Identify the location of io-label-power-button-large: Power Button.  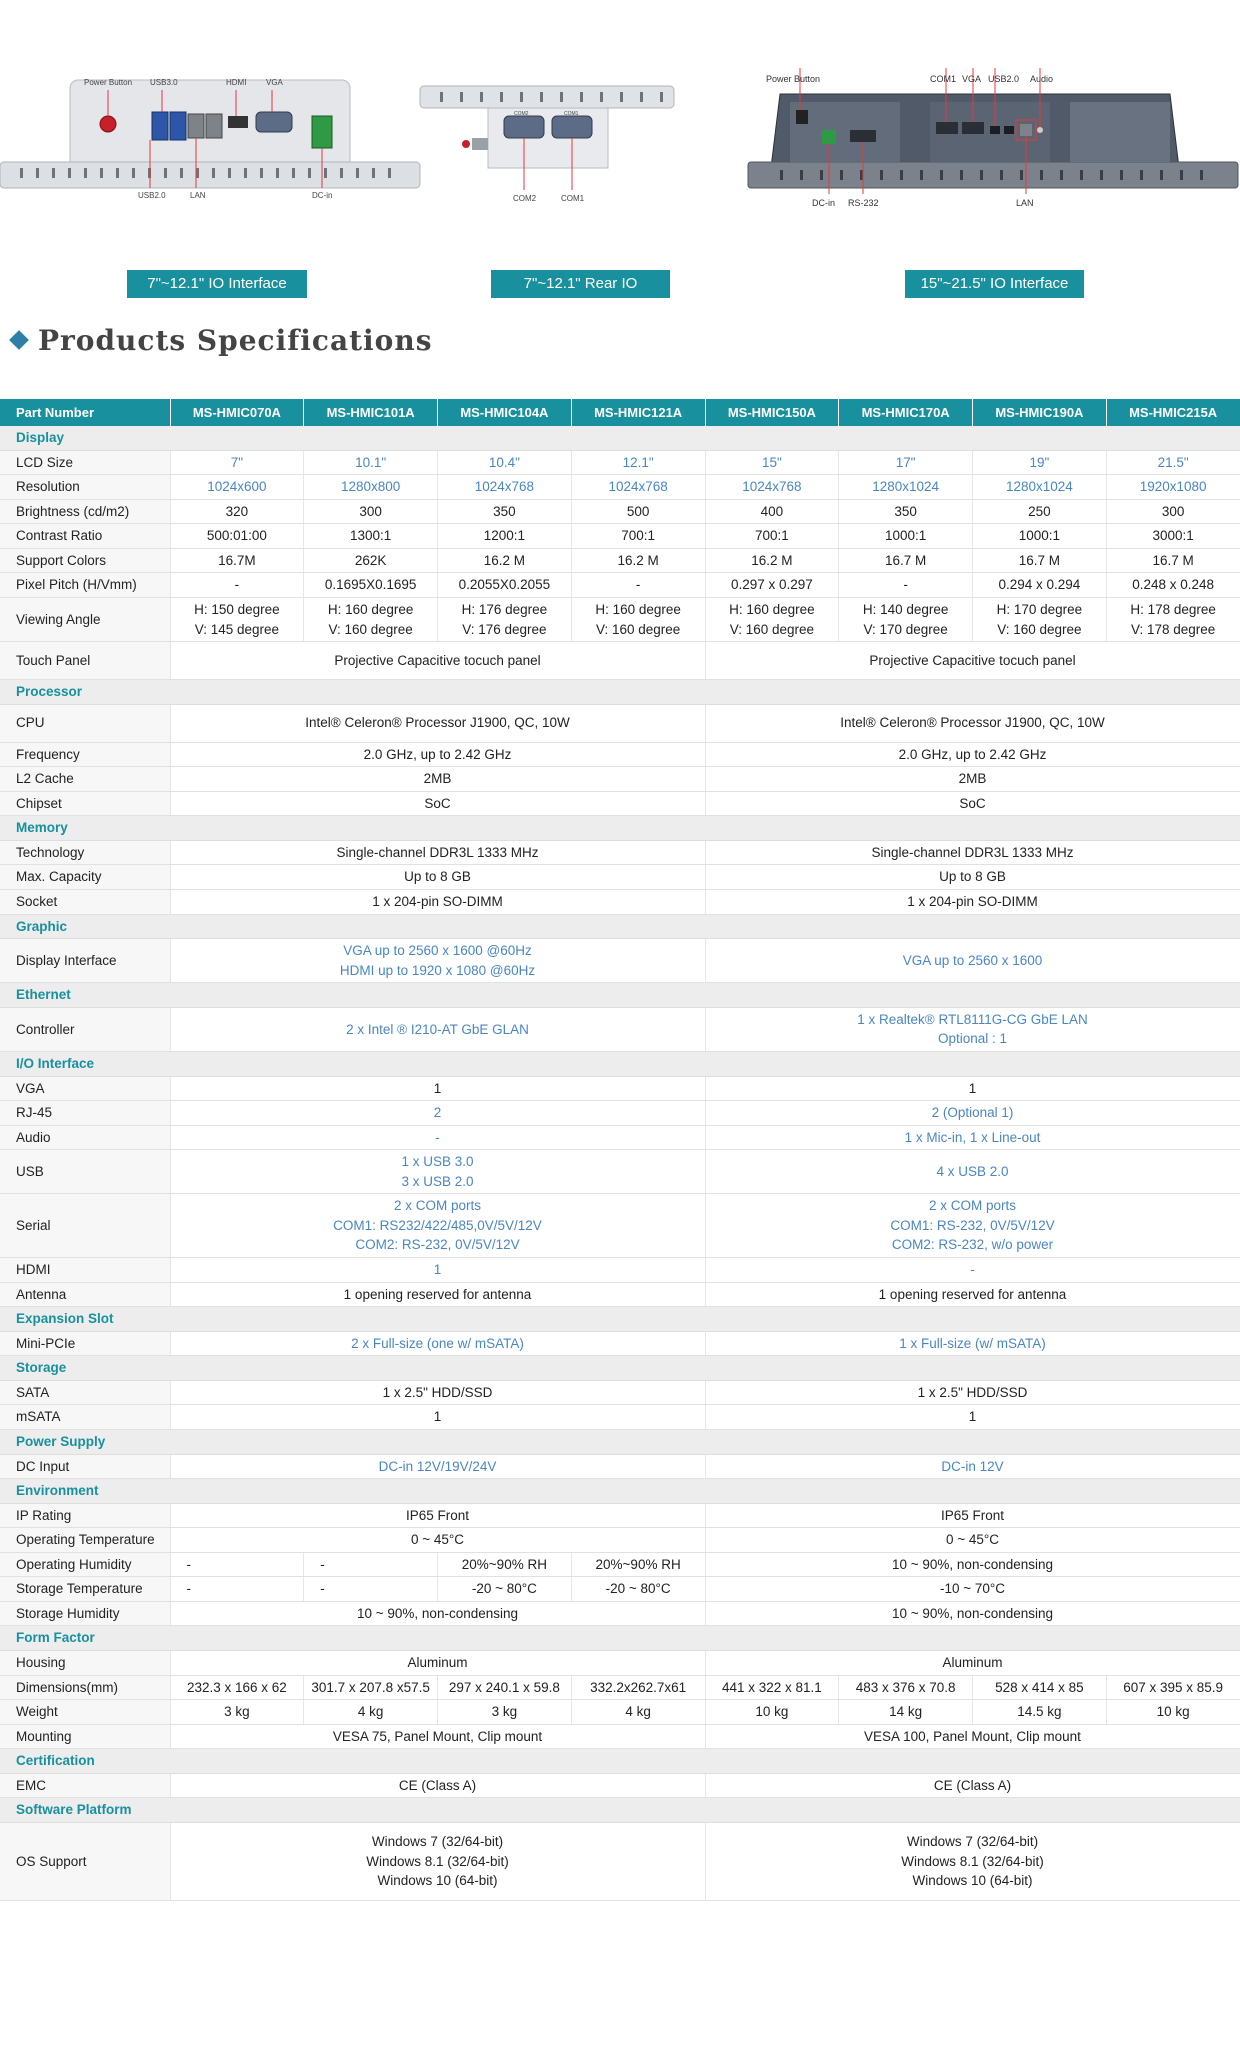
(793, 79).